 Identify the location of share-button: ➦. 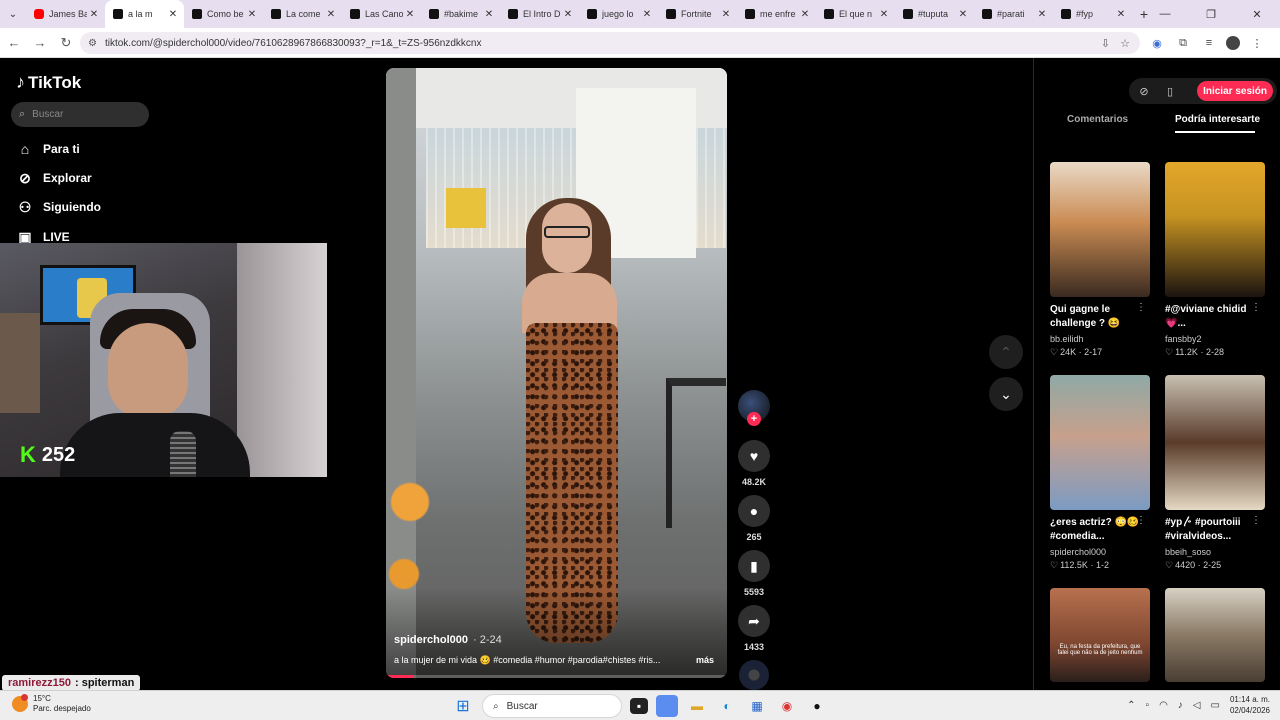
(754, 621).